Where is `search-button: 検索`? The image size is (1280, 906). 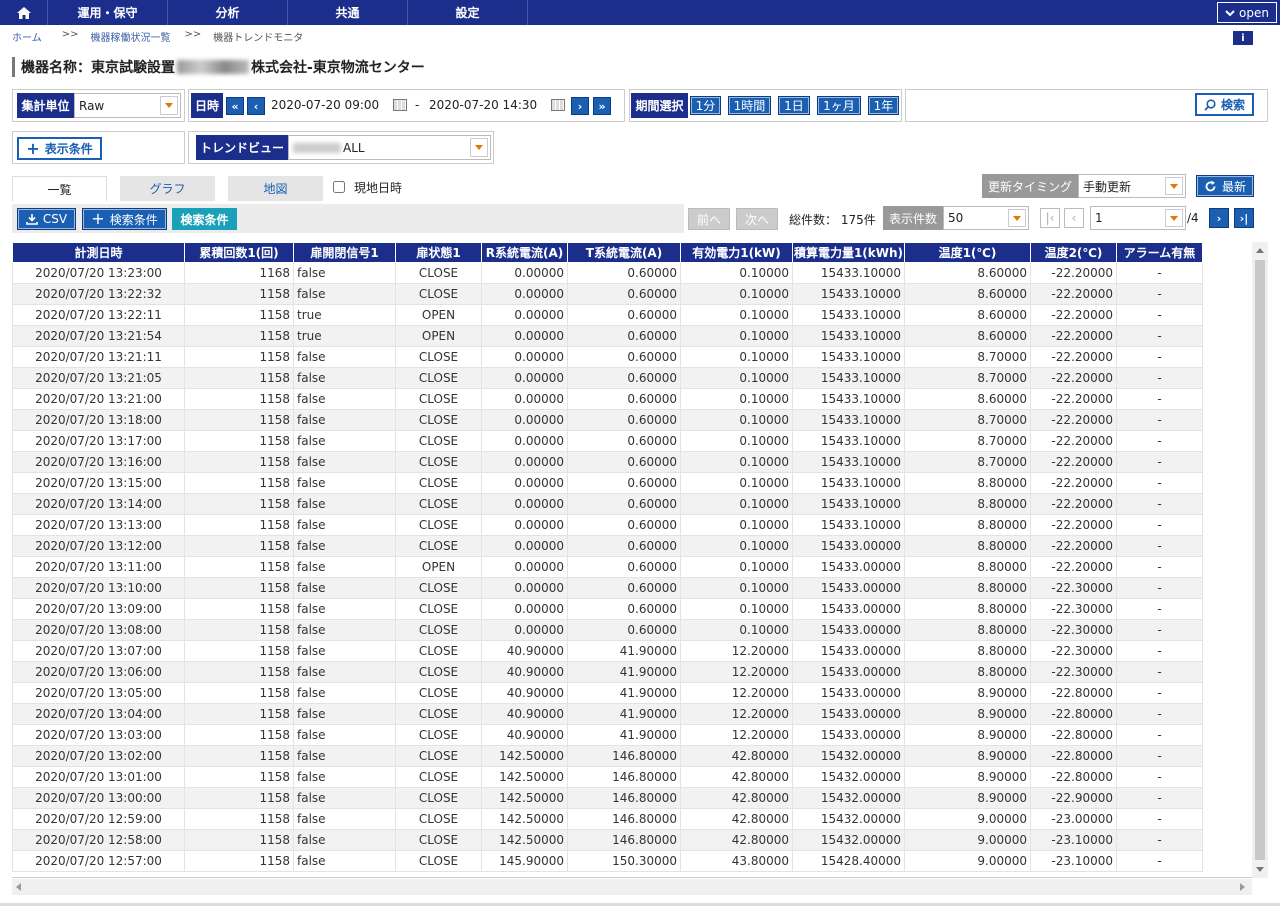
search-button: 検索 is located at coordinates (1224, 104).